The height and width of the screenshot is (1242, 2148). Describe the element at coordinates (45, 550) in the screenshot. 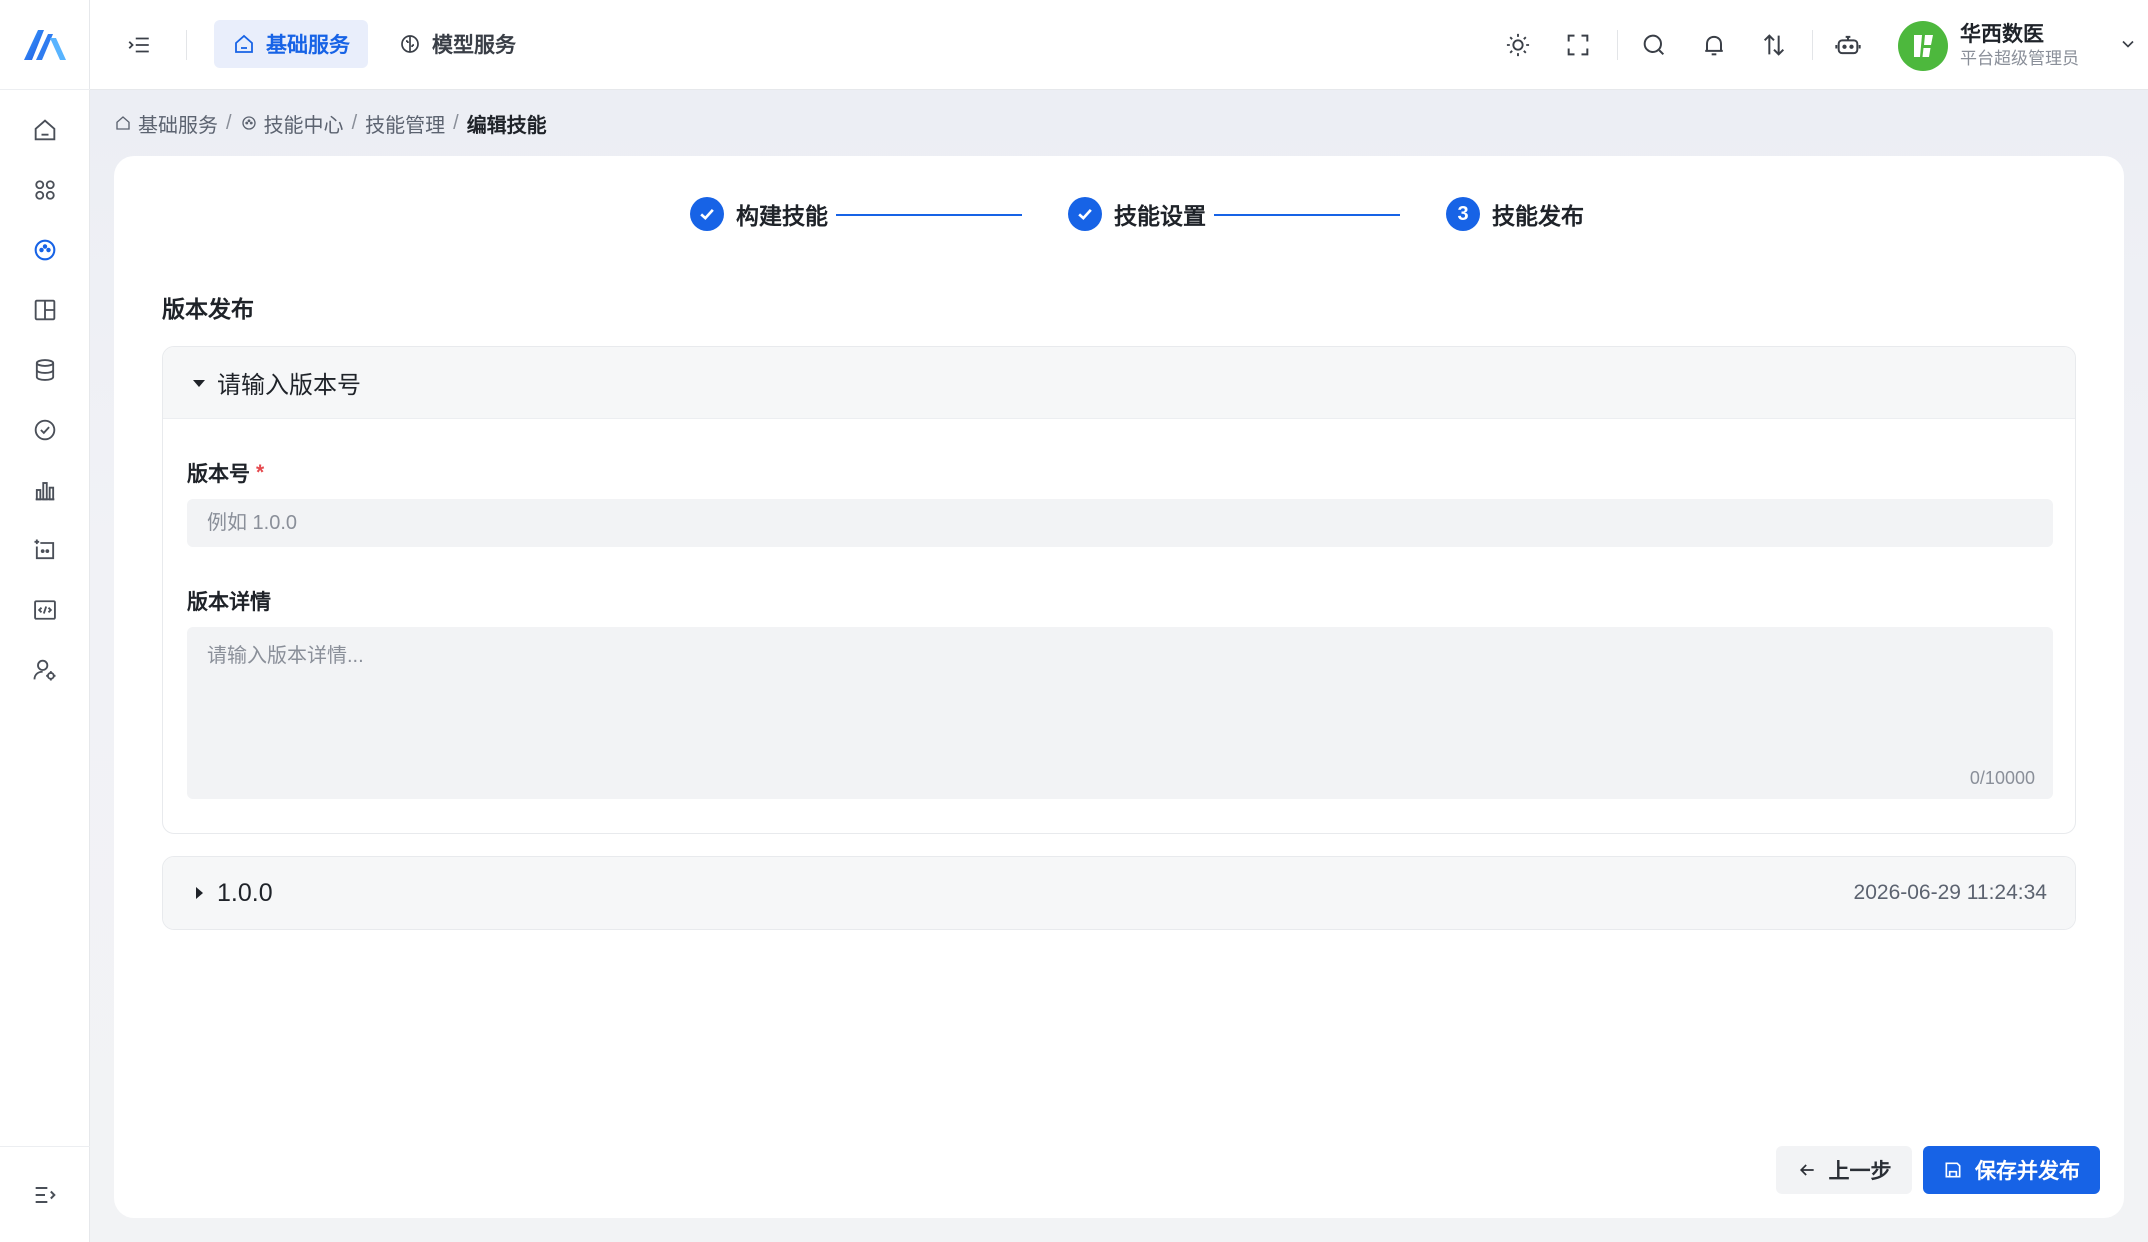

I see `sidebar-item-agent` at that location.